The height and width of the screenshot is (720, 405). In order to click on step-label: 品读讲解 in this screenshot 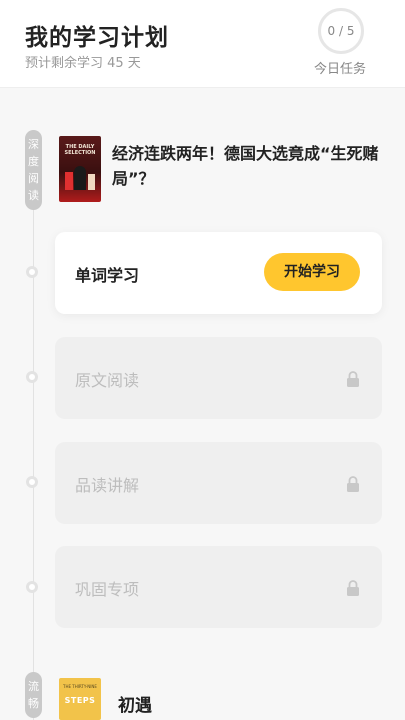, I will do `click(107, 485)`.